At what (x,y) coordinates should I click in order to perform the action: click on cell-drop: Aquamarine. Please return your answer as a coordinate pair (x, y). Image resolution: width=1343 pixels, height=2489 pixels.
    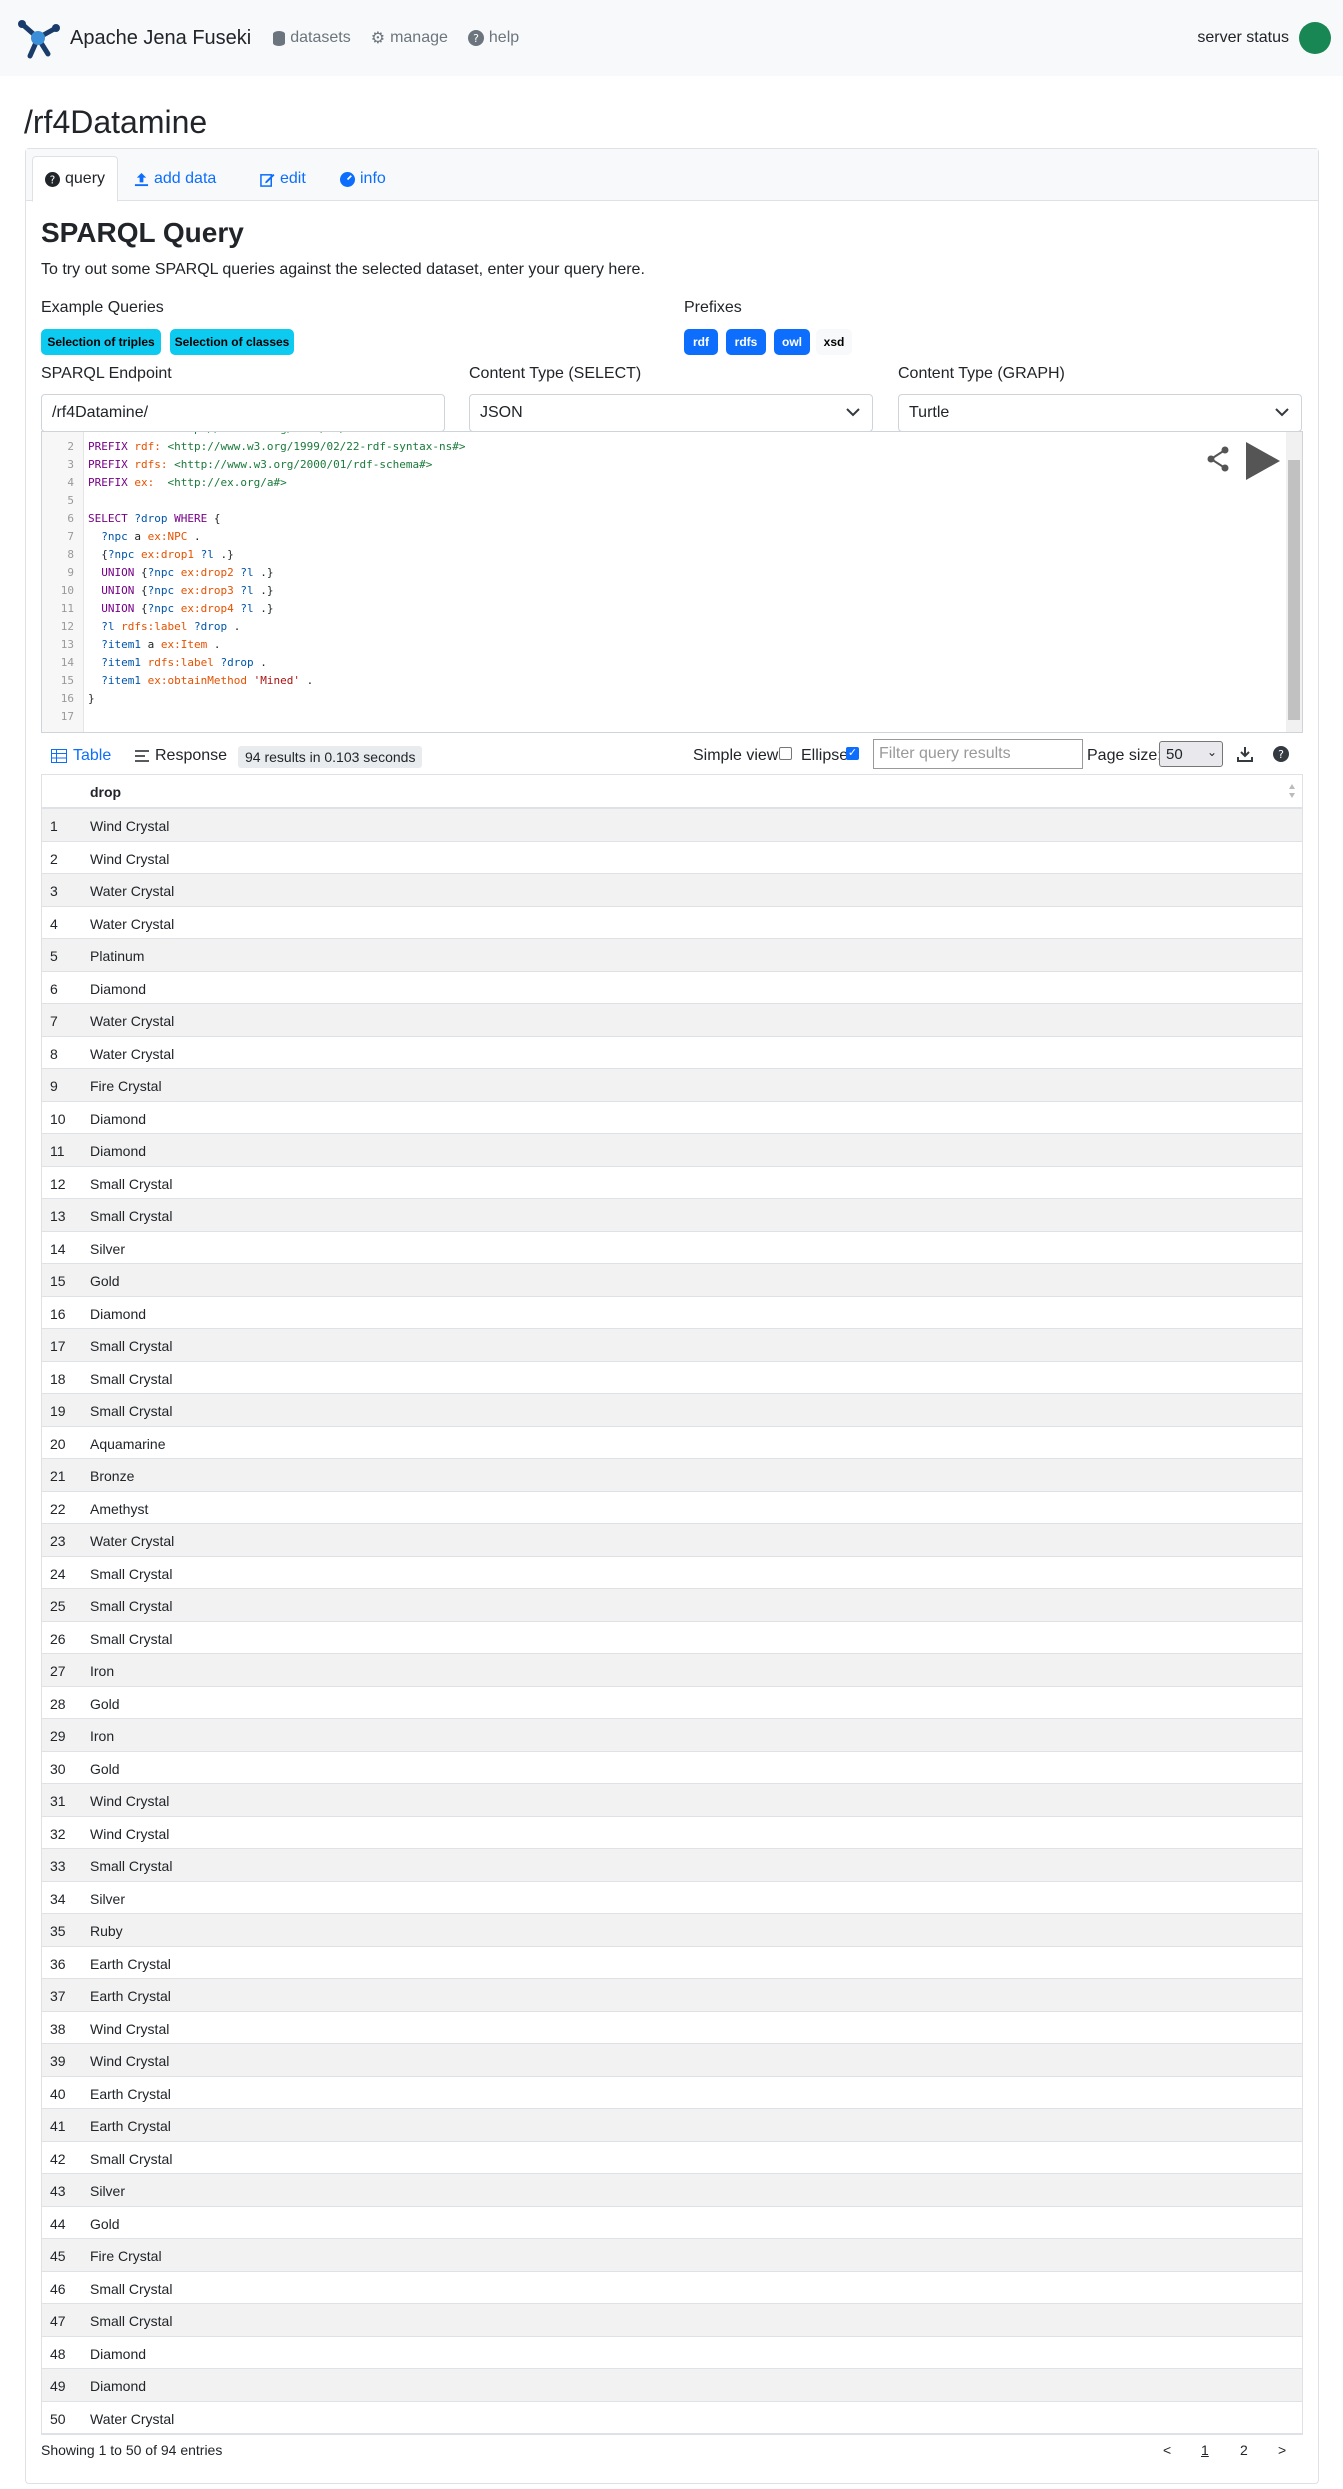
    Looking at the image, I should click on (128, 1443).